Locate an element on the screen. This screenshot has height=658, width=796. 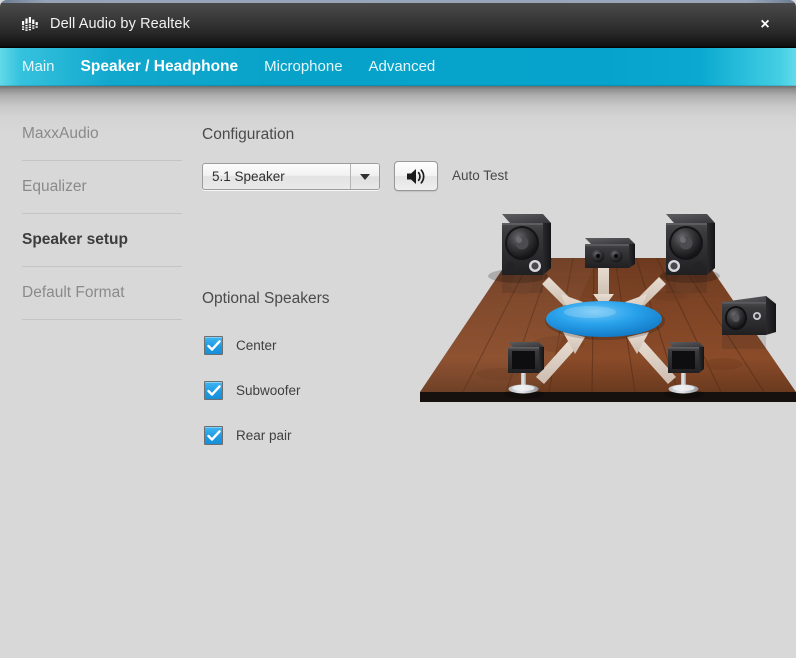
checkbox-row-rear-pair: Rear pair is located at coordinates (248, 435).